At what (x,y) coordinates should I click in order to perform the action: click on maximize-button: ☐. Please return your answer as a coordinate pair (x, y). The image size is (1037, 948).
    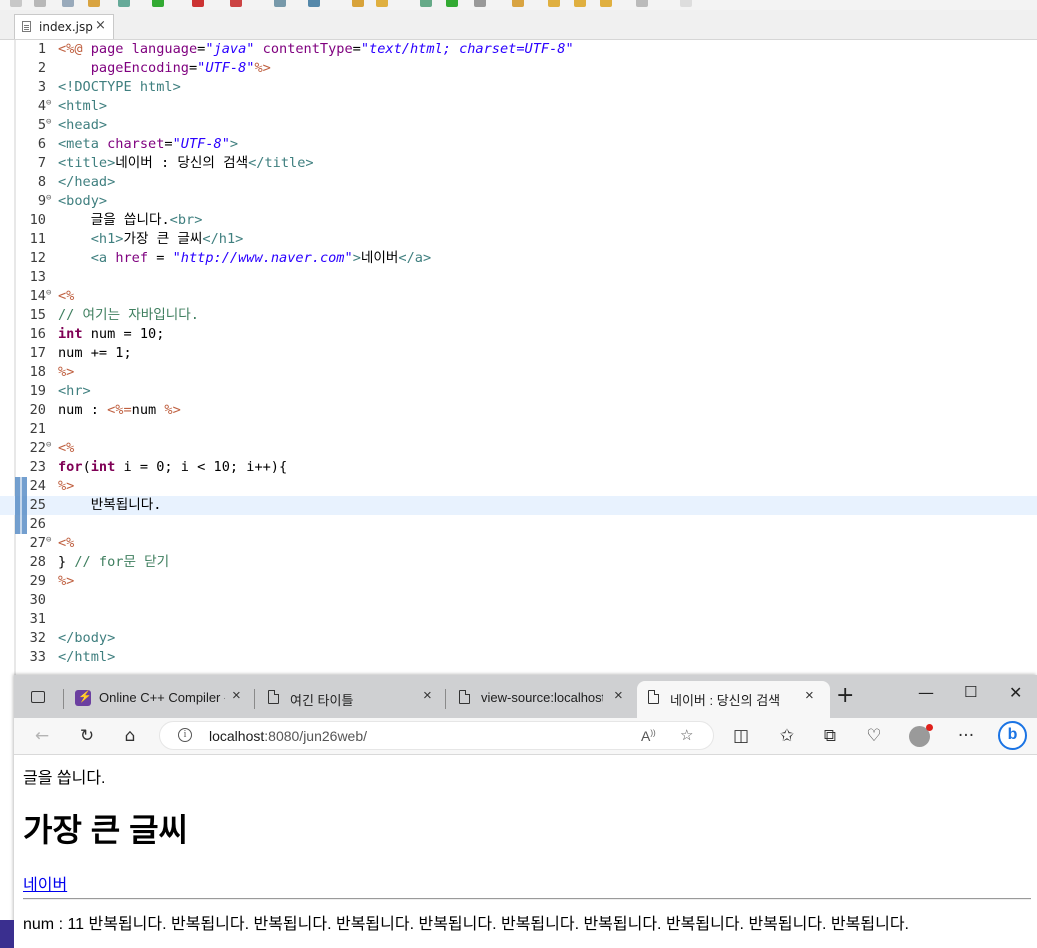
    Looking at the image, I should click on (970, 692).